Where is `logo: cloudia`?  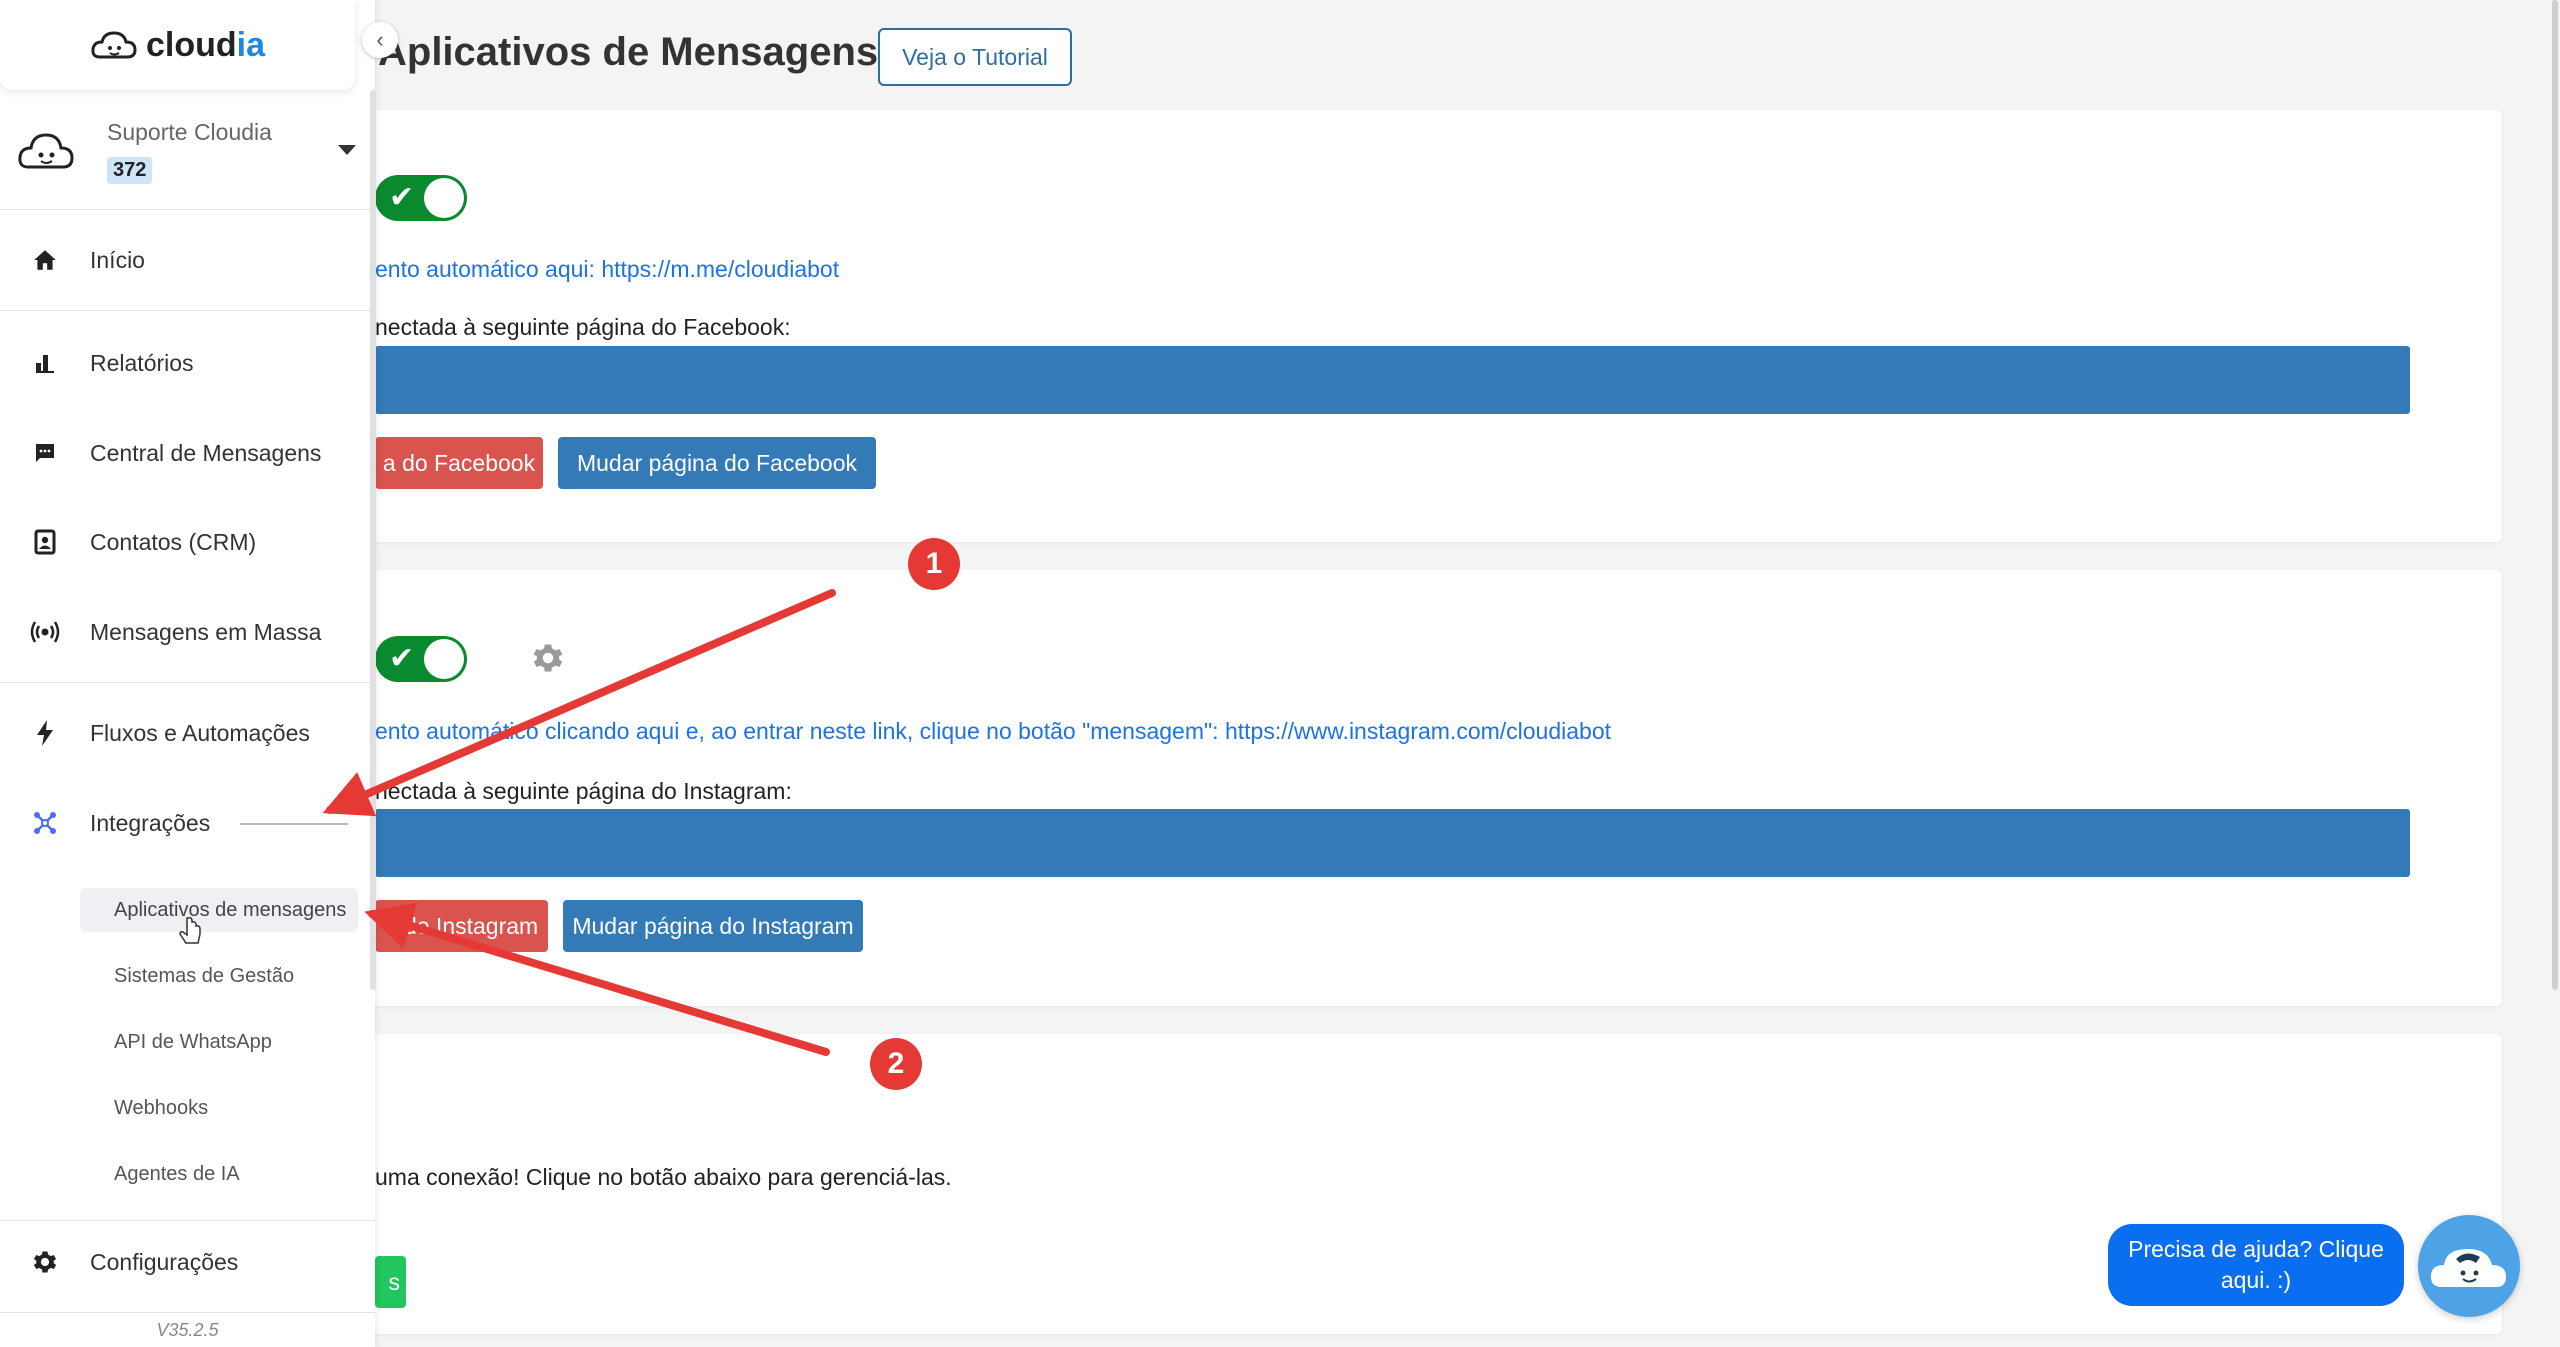 logo: cloudia is located at coordinates (177, 45).